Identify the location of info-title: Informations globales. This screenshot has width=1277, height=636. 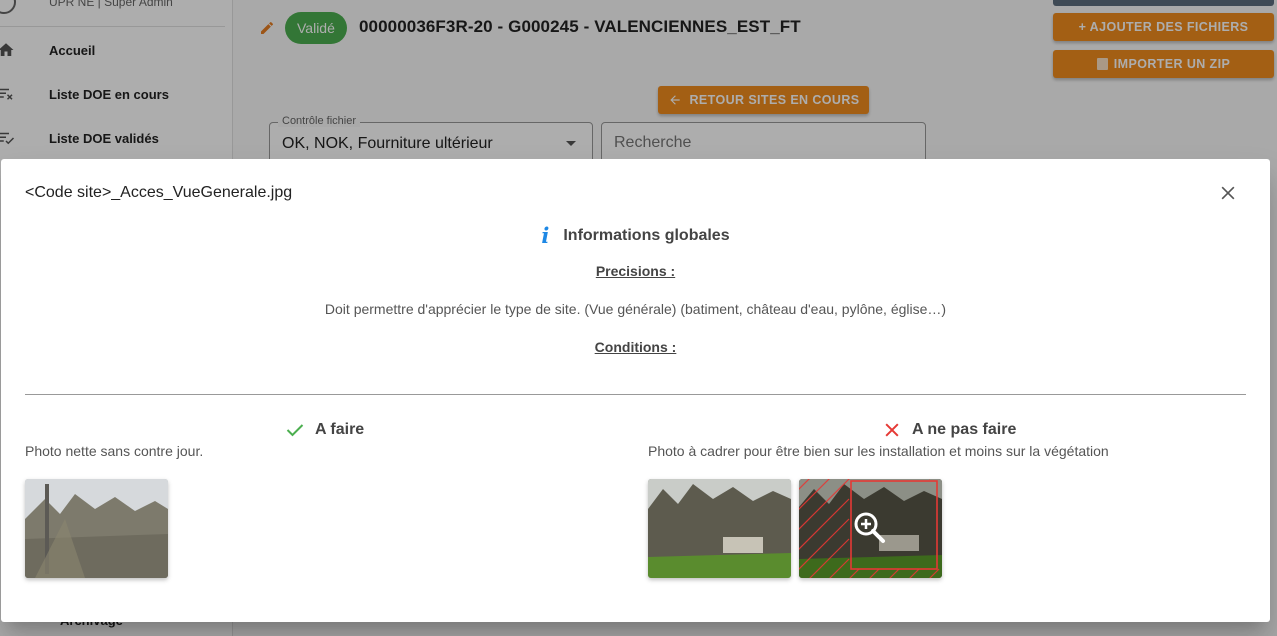
(646, 235).